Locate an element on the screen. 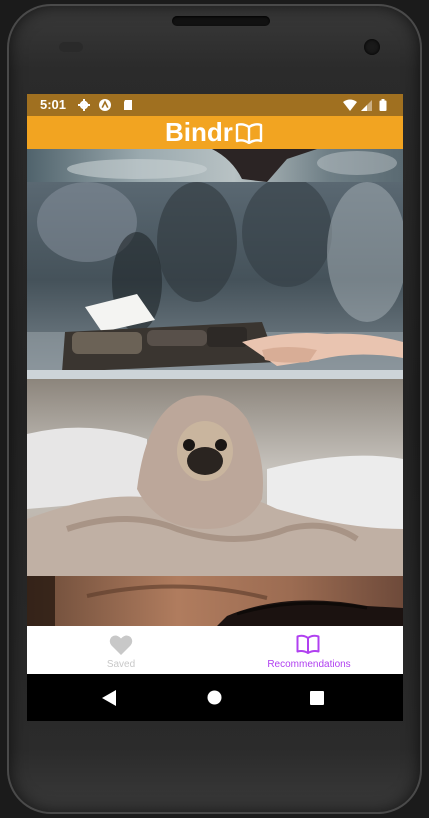 The width and height of the screenshot is (429, 818). nav-label-recommendations: Recommendations is located at coordinates (309, 664).